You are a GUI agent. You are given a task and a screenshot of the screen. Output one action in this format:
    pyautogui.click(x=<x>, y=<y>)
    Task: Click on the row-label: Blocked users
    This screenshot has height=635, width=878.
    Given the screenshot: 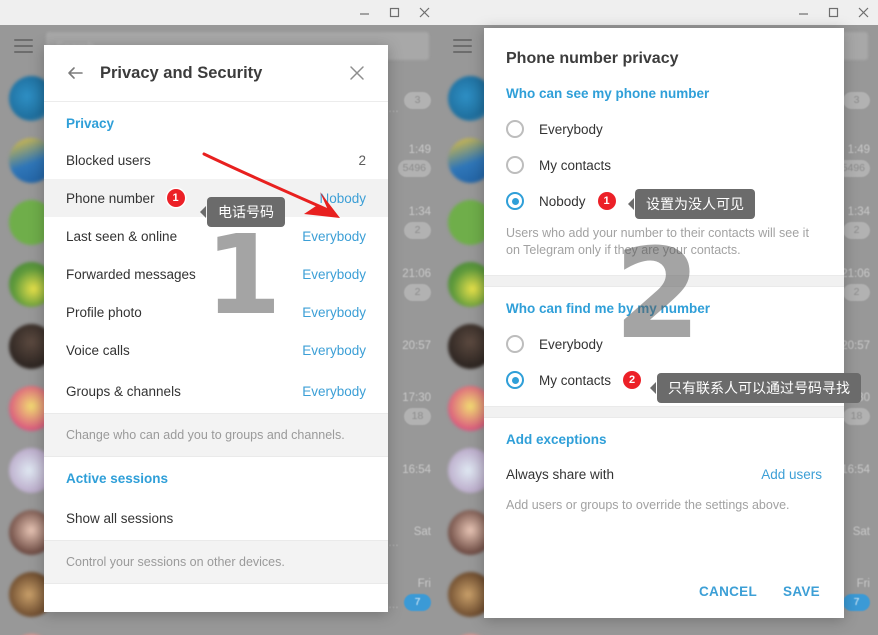 What is the action you would take?
    pyautogui.click(x=108, y=160)
    